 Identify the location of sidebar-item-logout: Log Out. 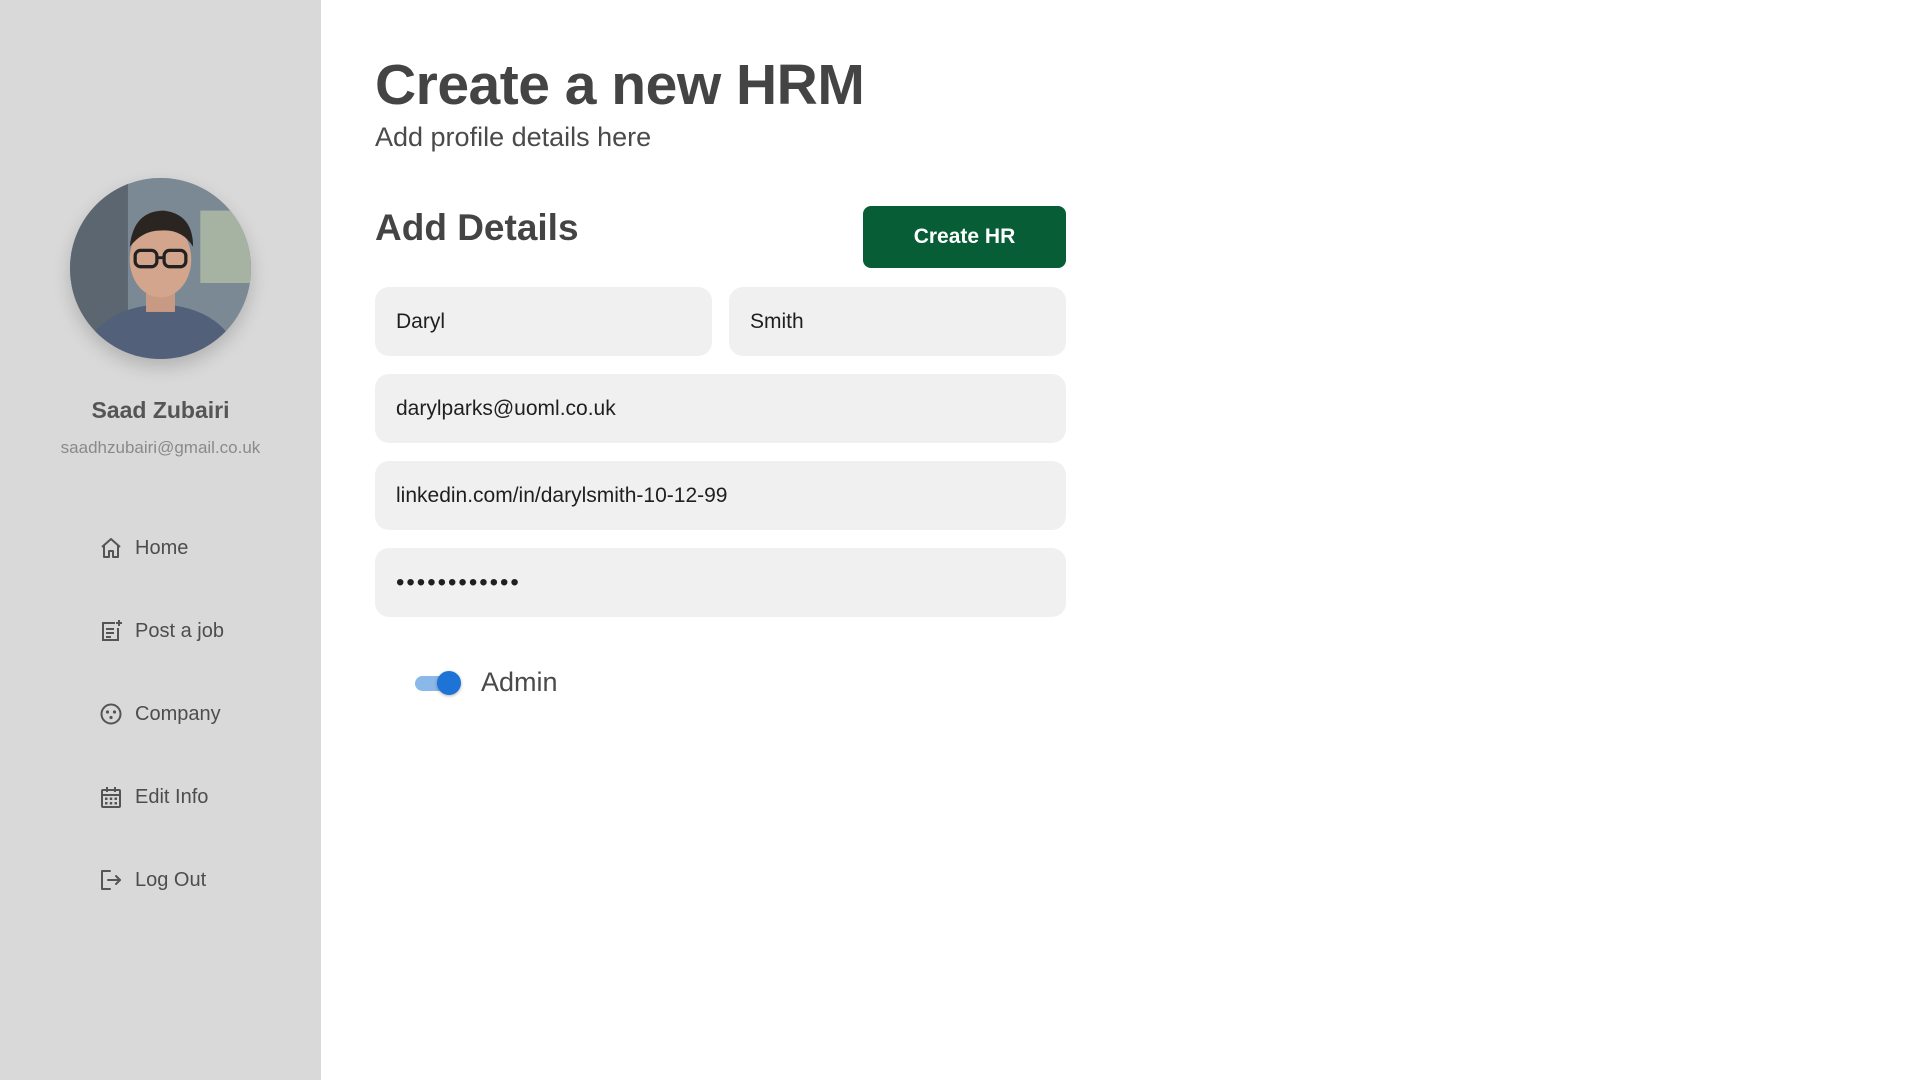
(161, 880).